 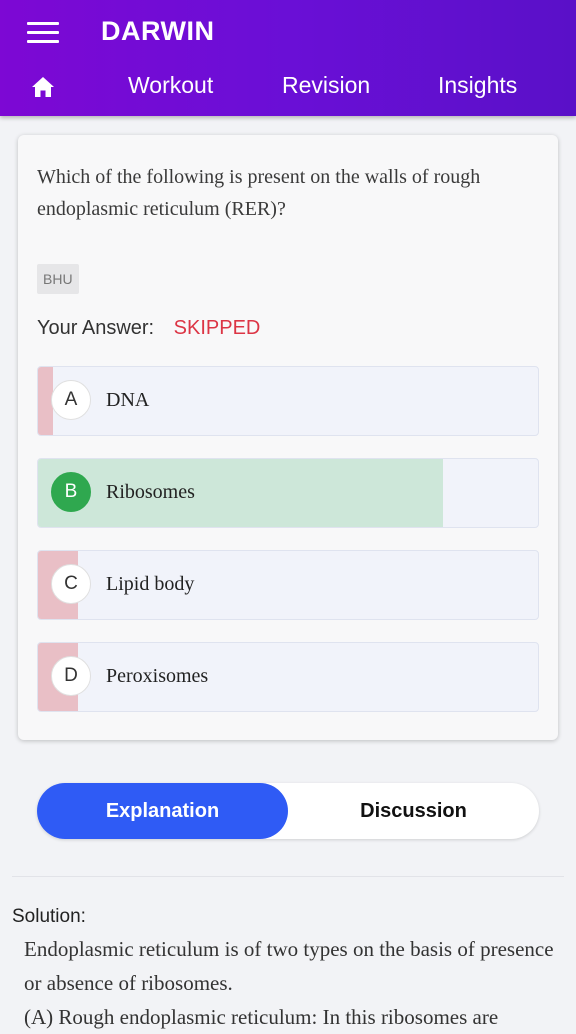 What do you see at coordinates (217, 328) in the screenshot?
I see `answer-status: SKIPPED` at bounding box center [217, 328].